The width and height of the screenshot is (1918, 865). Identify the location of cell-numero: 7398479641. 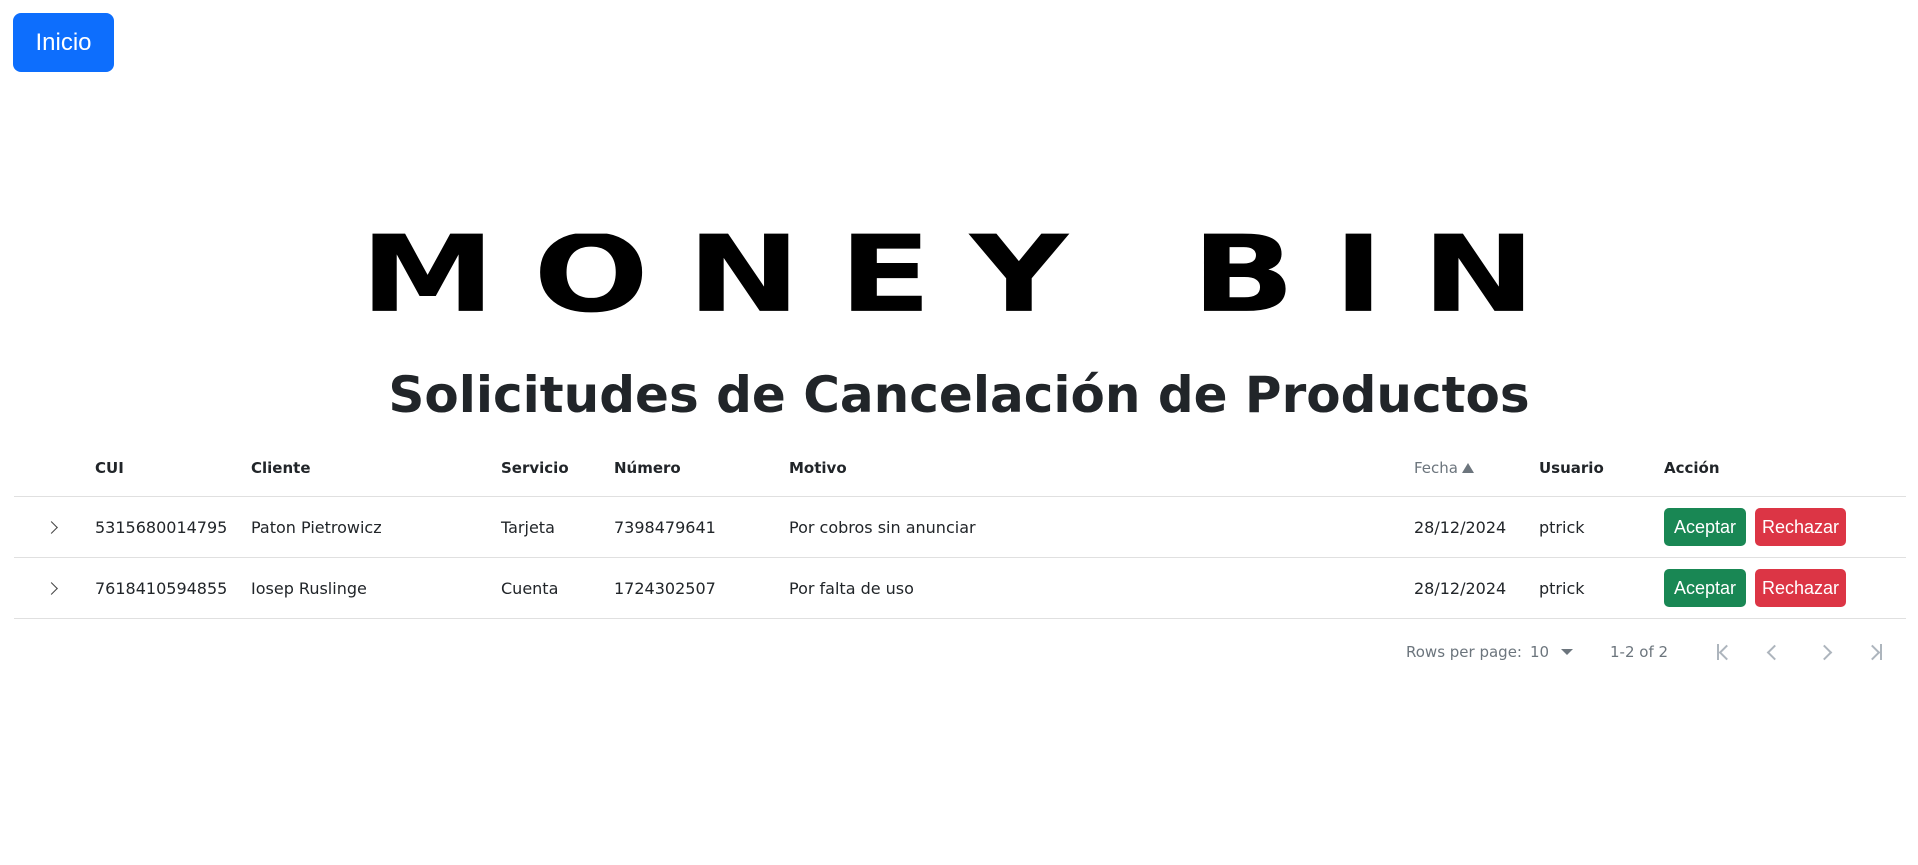
(665, 527).